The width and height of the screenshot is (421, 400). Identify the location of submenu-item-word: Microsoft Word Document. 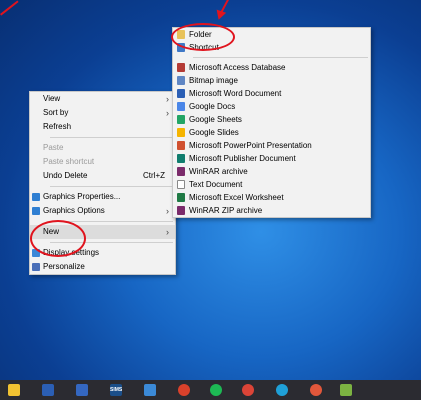
(271, 93).